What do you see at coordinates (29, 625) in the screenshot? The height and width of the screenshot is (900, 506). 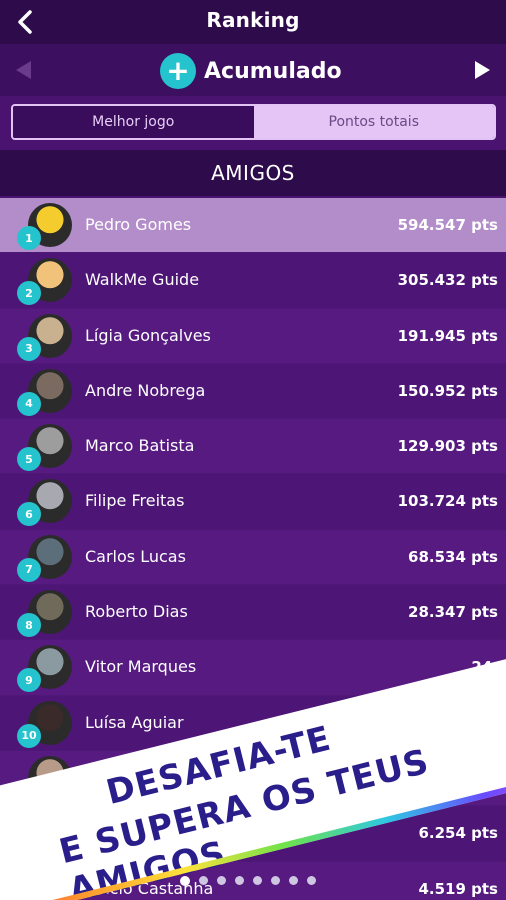 I see `rank-badge: 8` at bounding box center [29, 625].